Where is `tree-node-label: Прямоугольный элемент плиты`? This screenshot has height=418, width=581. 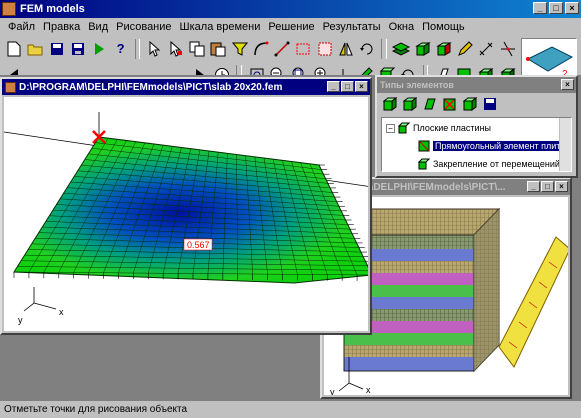
tree-node-label: Прямоугольный элемент плиты is located at coordinates (501, 146).